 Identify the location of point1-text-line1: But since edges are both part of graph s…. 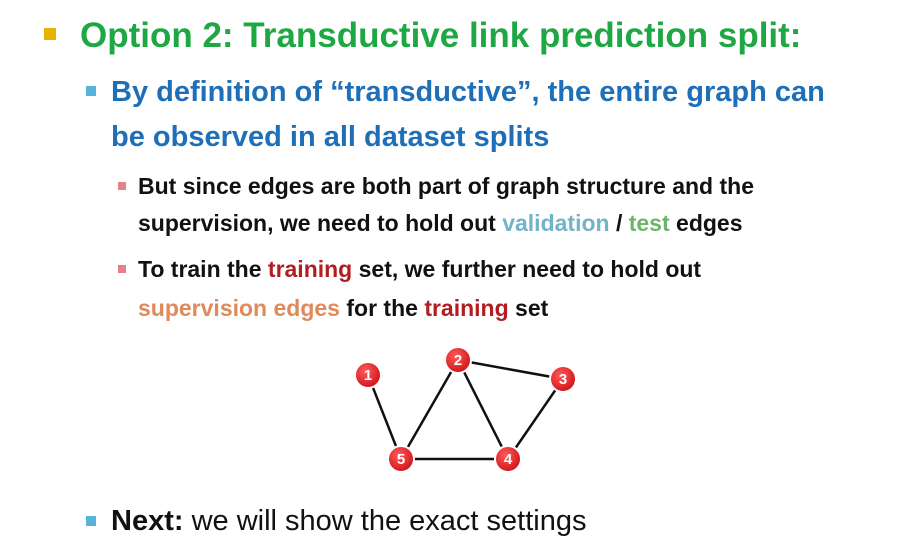
(446, 186).